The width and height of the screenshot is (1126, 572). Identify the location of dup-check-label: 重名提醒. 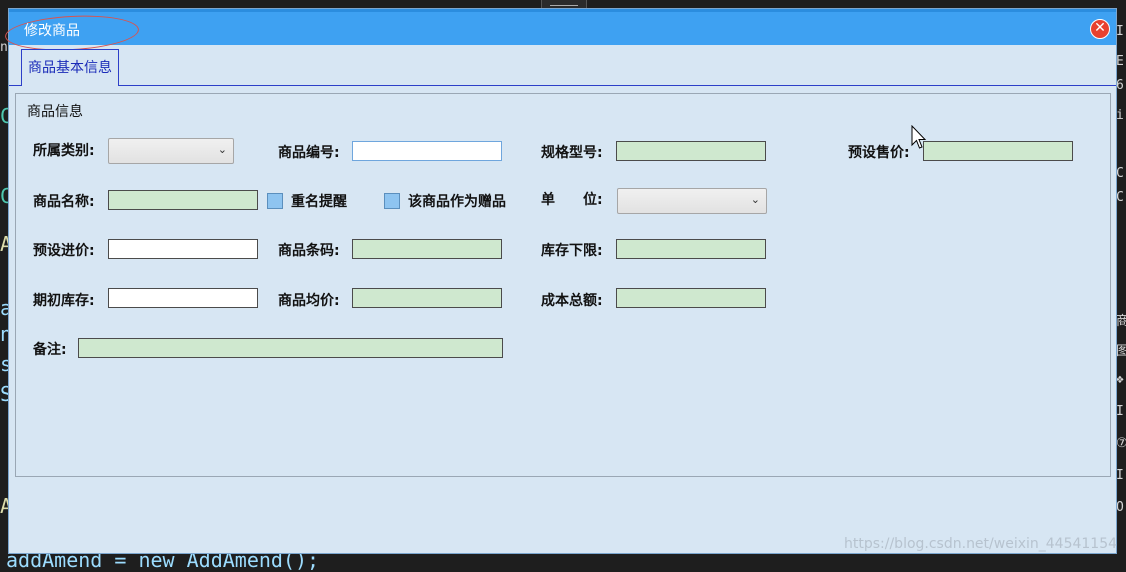
(319, 202).